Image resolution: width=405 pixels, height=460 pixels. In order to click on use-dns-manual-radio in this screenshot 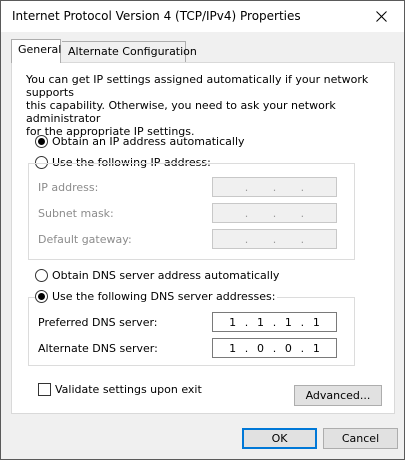, I will do `click(41, 296)`.